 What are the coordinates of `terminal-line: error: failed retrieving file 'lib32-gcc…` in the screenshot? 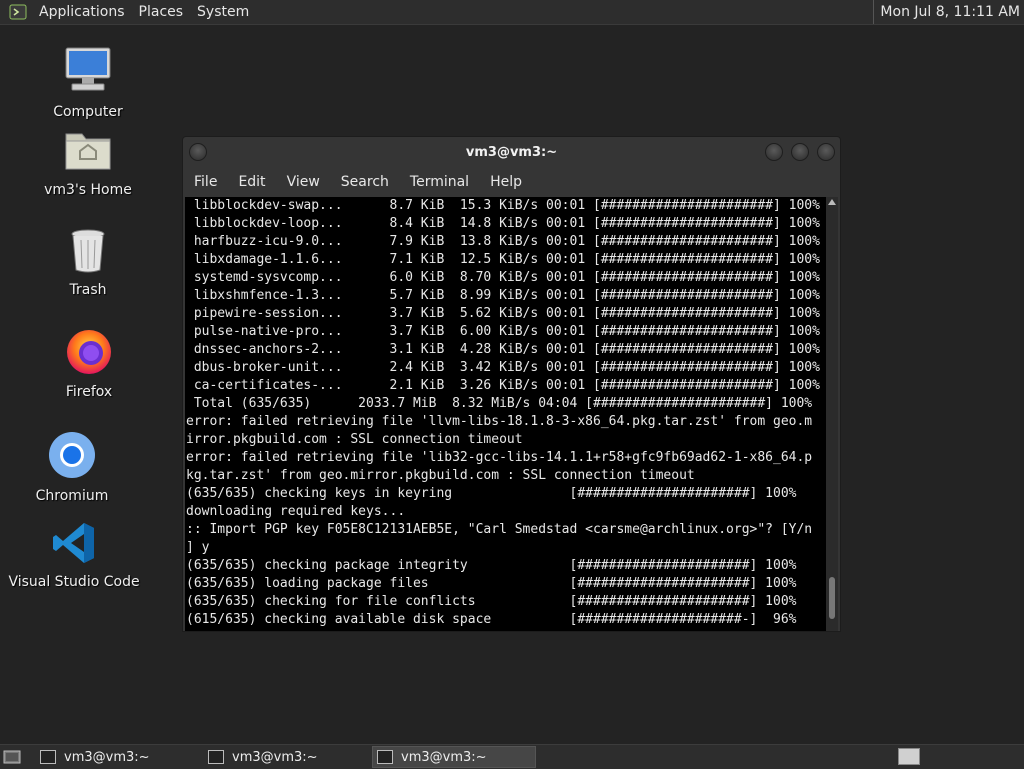 It's located at (499, 457).